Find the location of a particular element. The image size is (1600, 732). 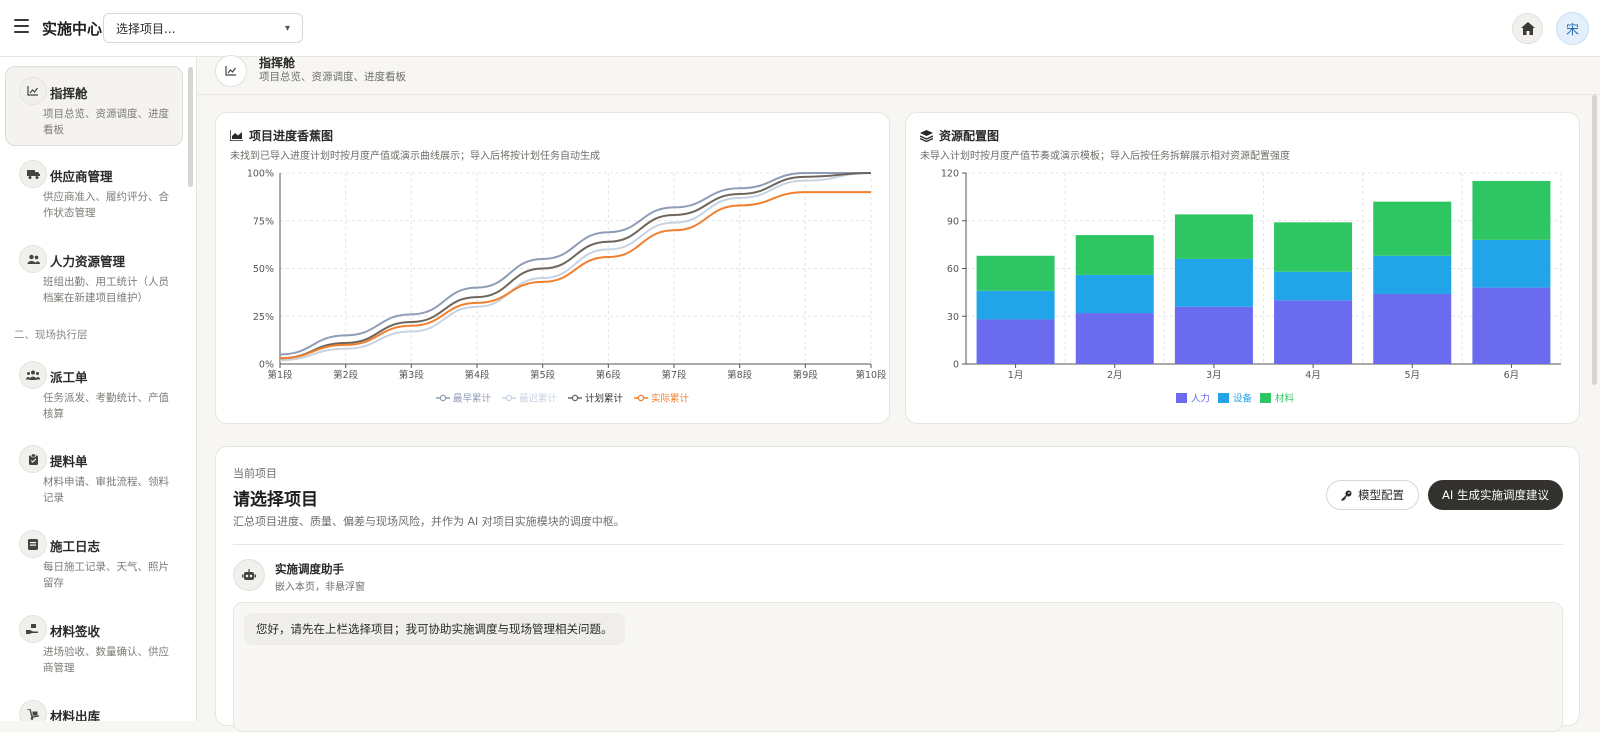

sidebar-item-command: 指挥舱 项目总览、资源调度、进度看板 is located at coordinates (94, 106).